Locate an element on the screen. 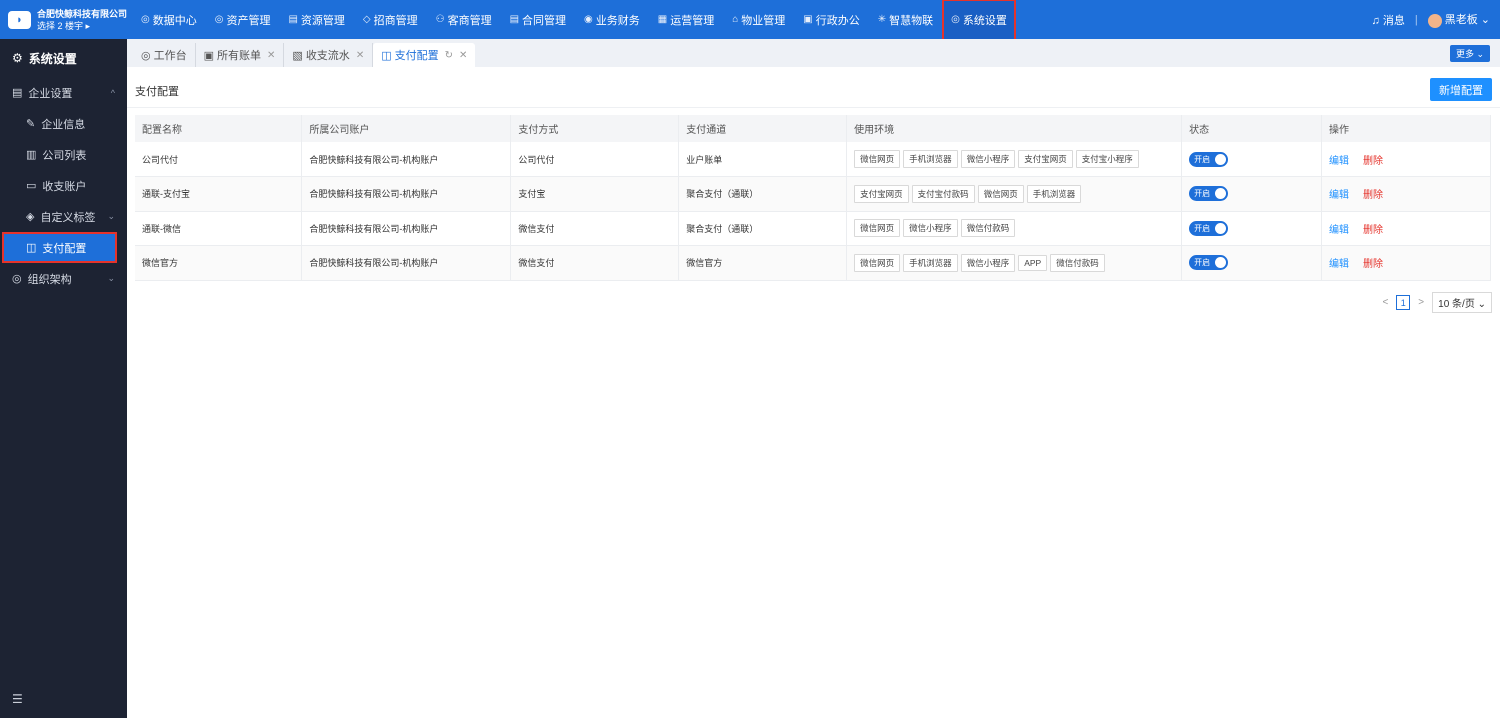  user-menu: 黑老板 ⌄ is located at coordinates (1458, 19).